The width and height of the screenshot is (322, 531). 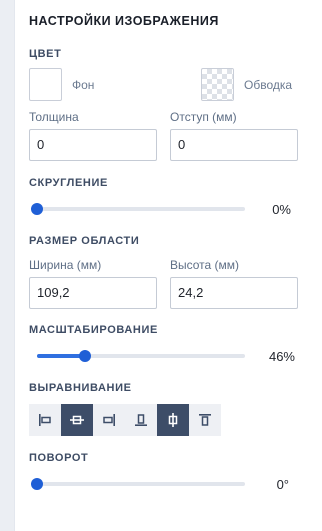 I want to click on align-right-icon, so click(x=109, y=420).